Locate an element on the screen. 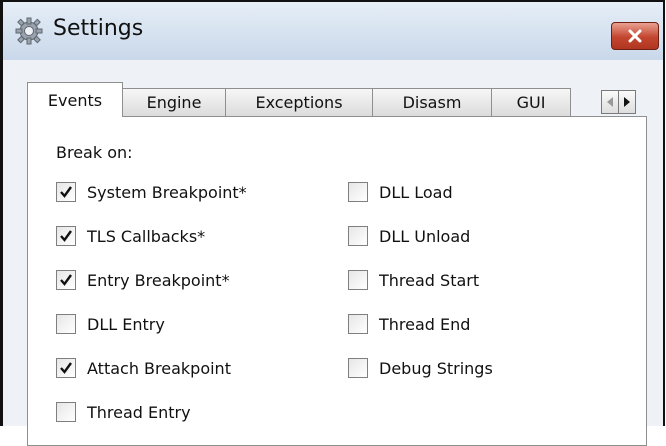 The image size is (666, 446). checkbox-system-breakpoint: System Breakpoint* is located at coordinates (151, 192).